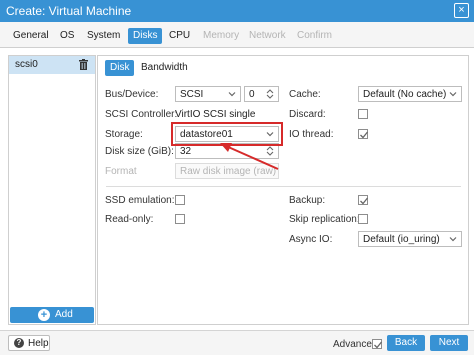  I want to click on help-button: ? Help, so click(29, 343).